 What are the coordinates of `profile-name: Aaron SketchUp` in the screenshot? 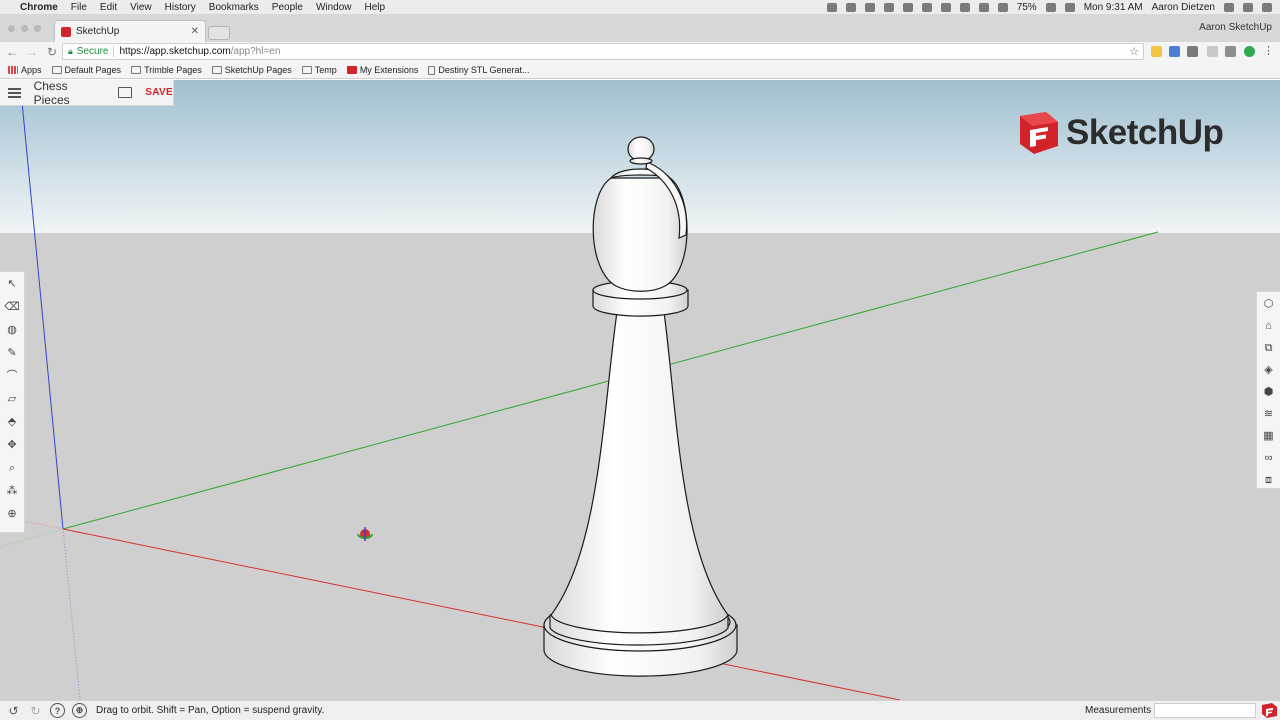 It's located at (1235, 27).